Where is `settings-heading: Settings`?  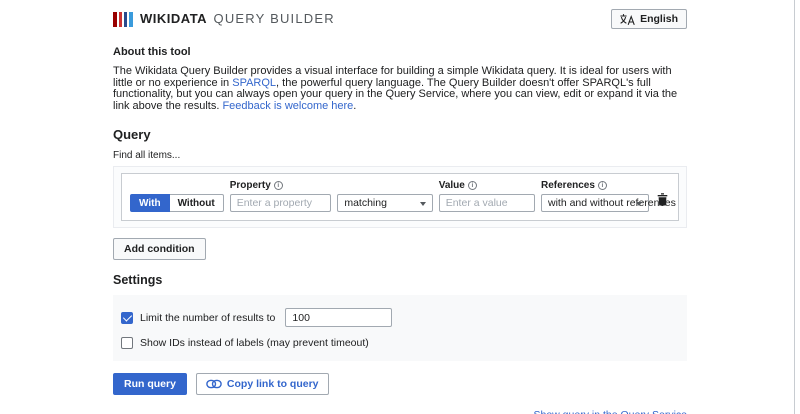
settings-heading: Settings is located at coordinates (138, 280).